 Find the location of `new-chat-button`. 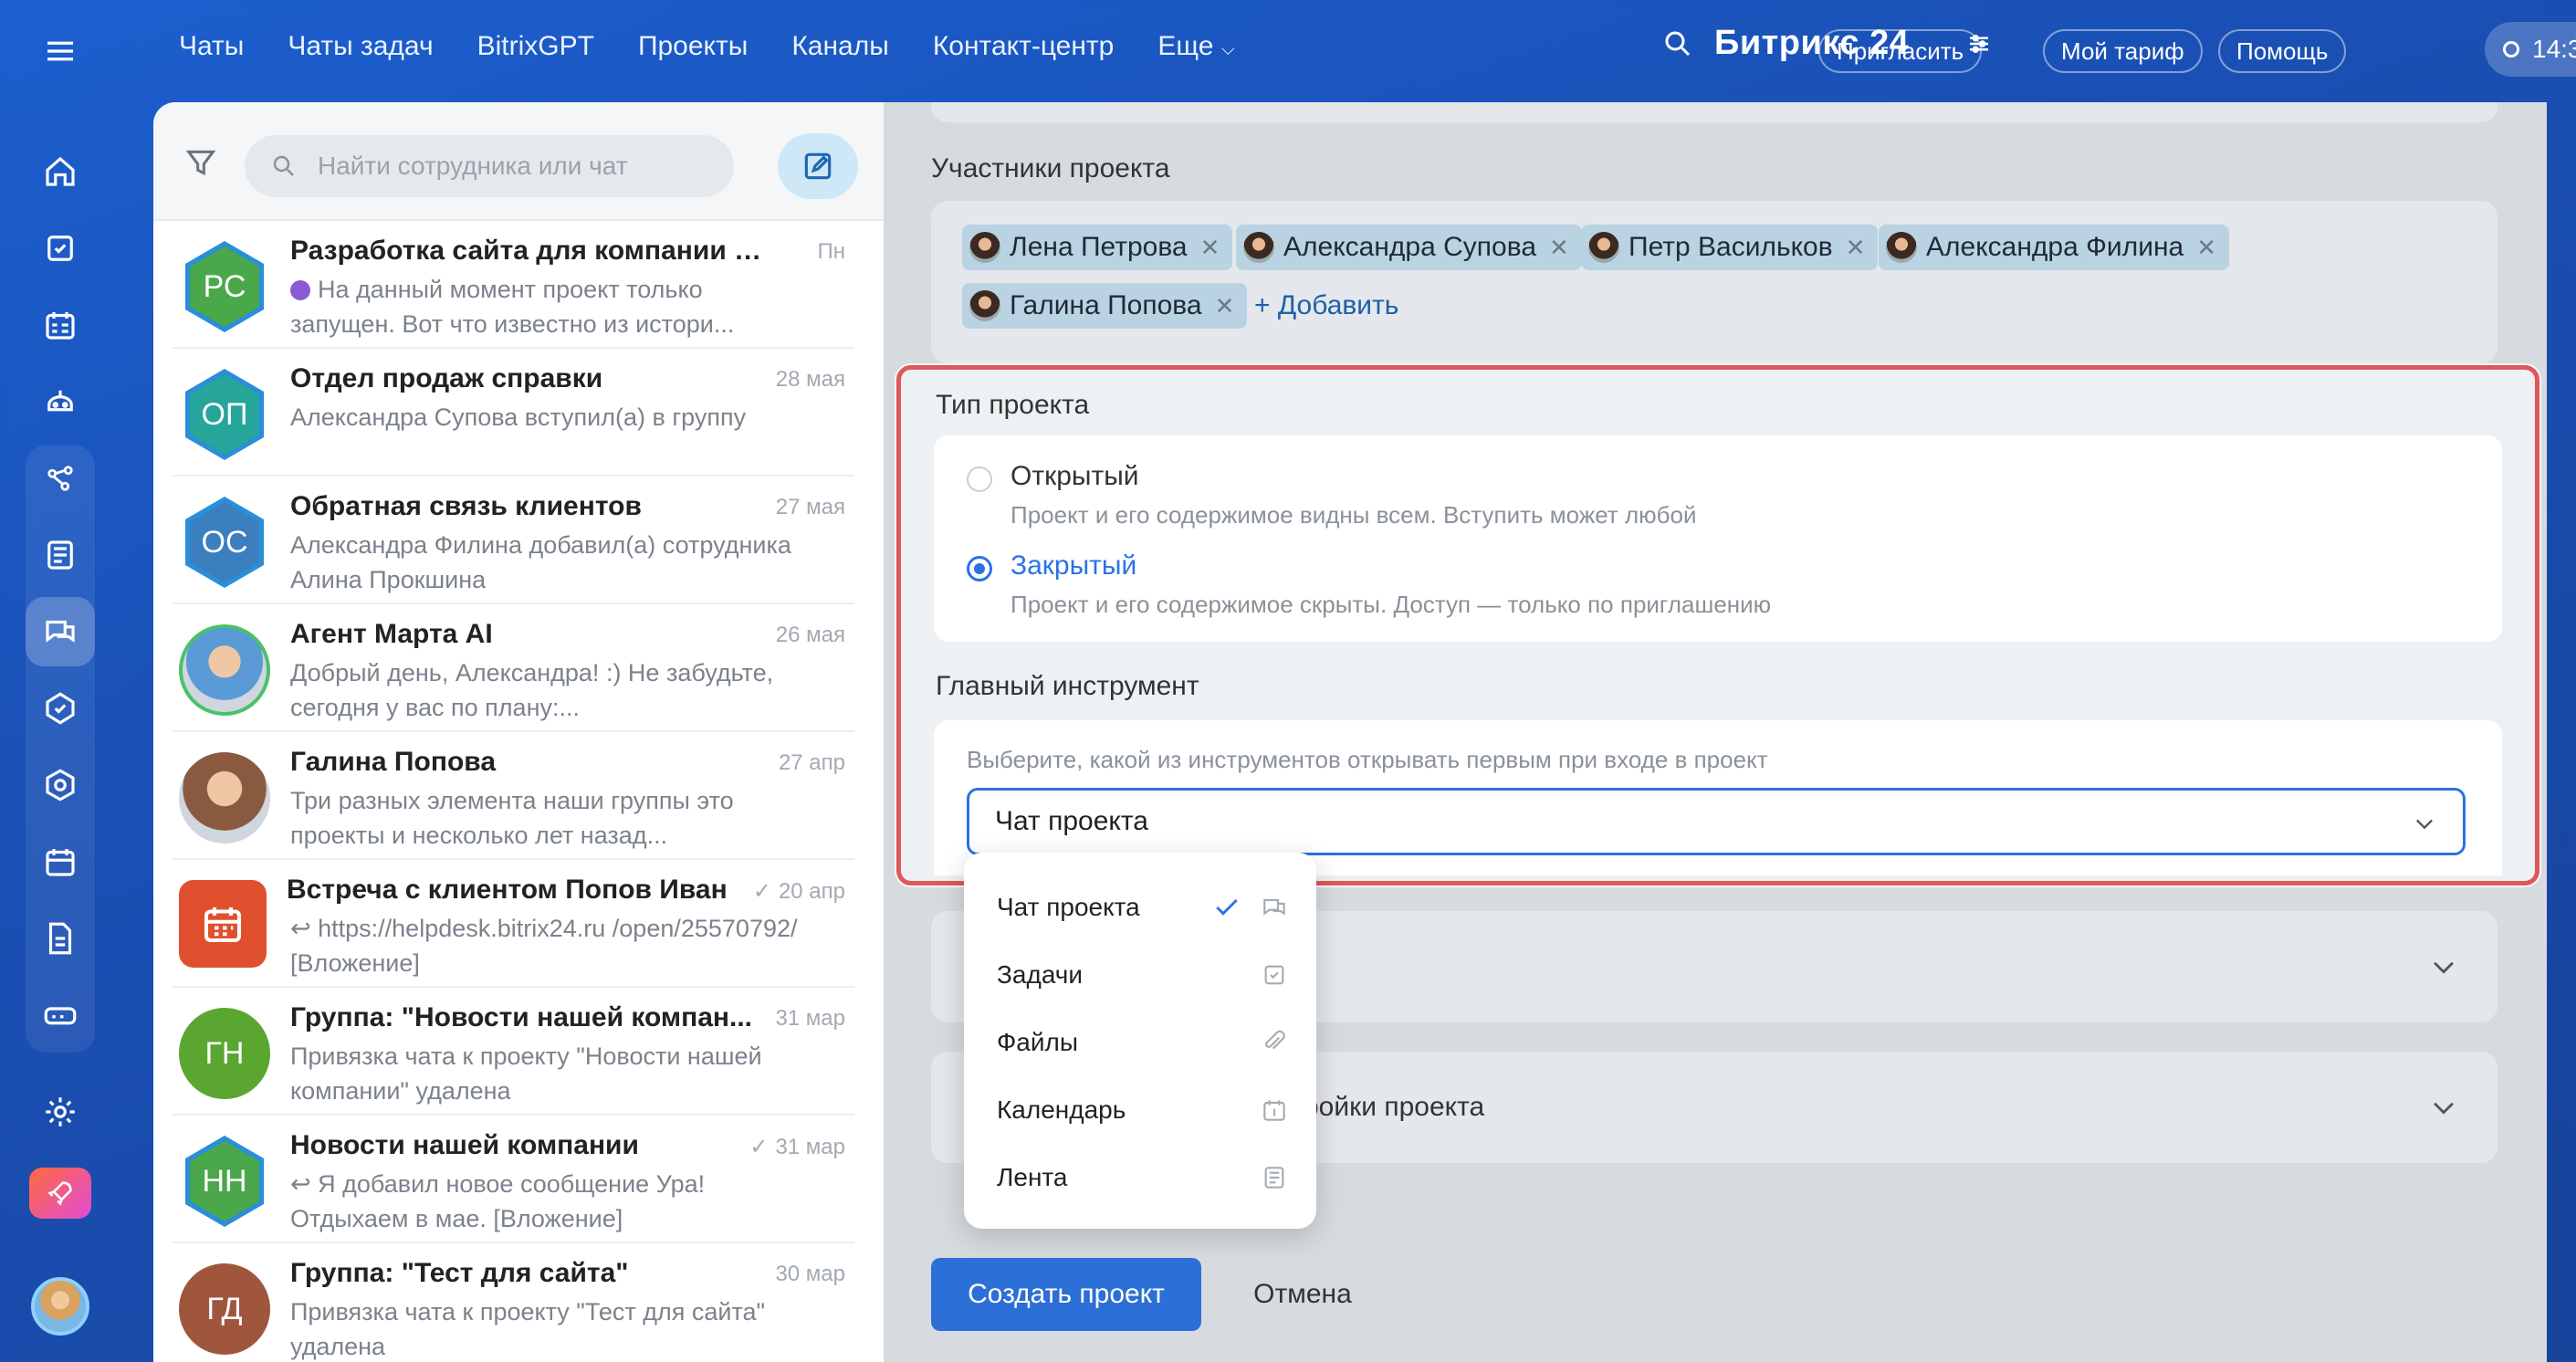

new-chat-button is located at coordinates (818, 166).